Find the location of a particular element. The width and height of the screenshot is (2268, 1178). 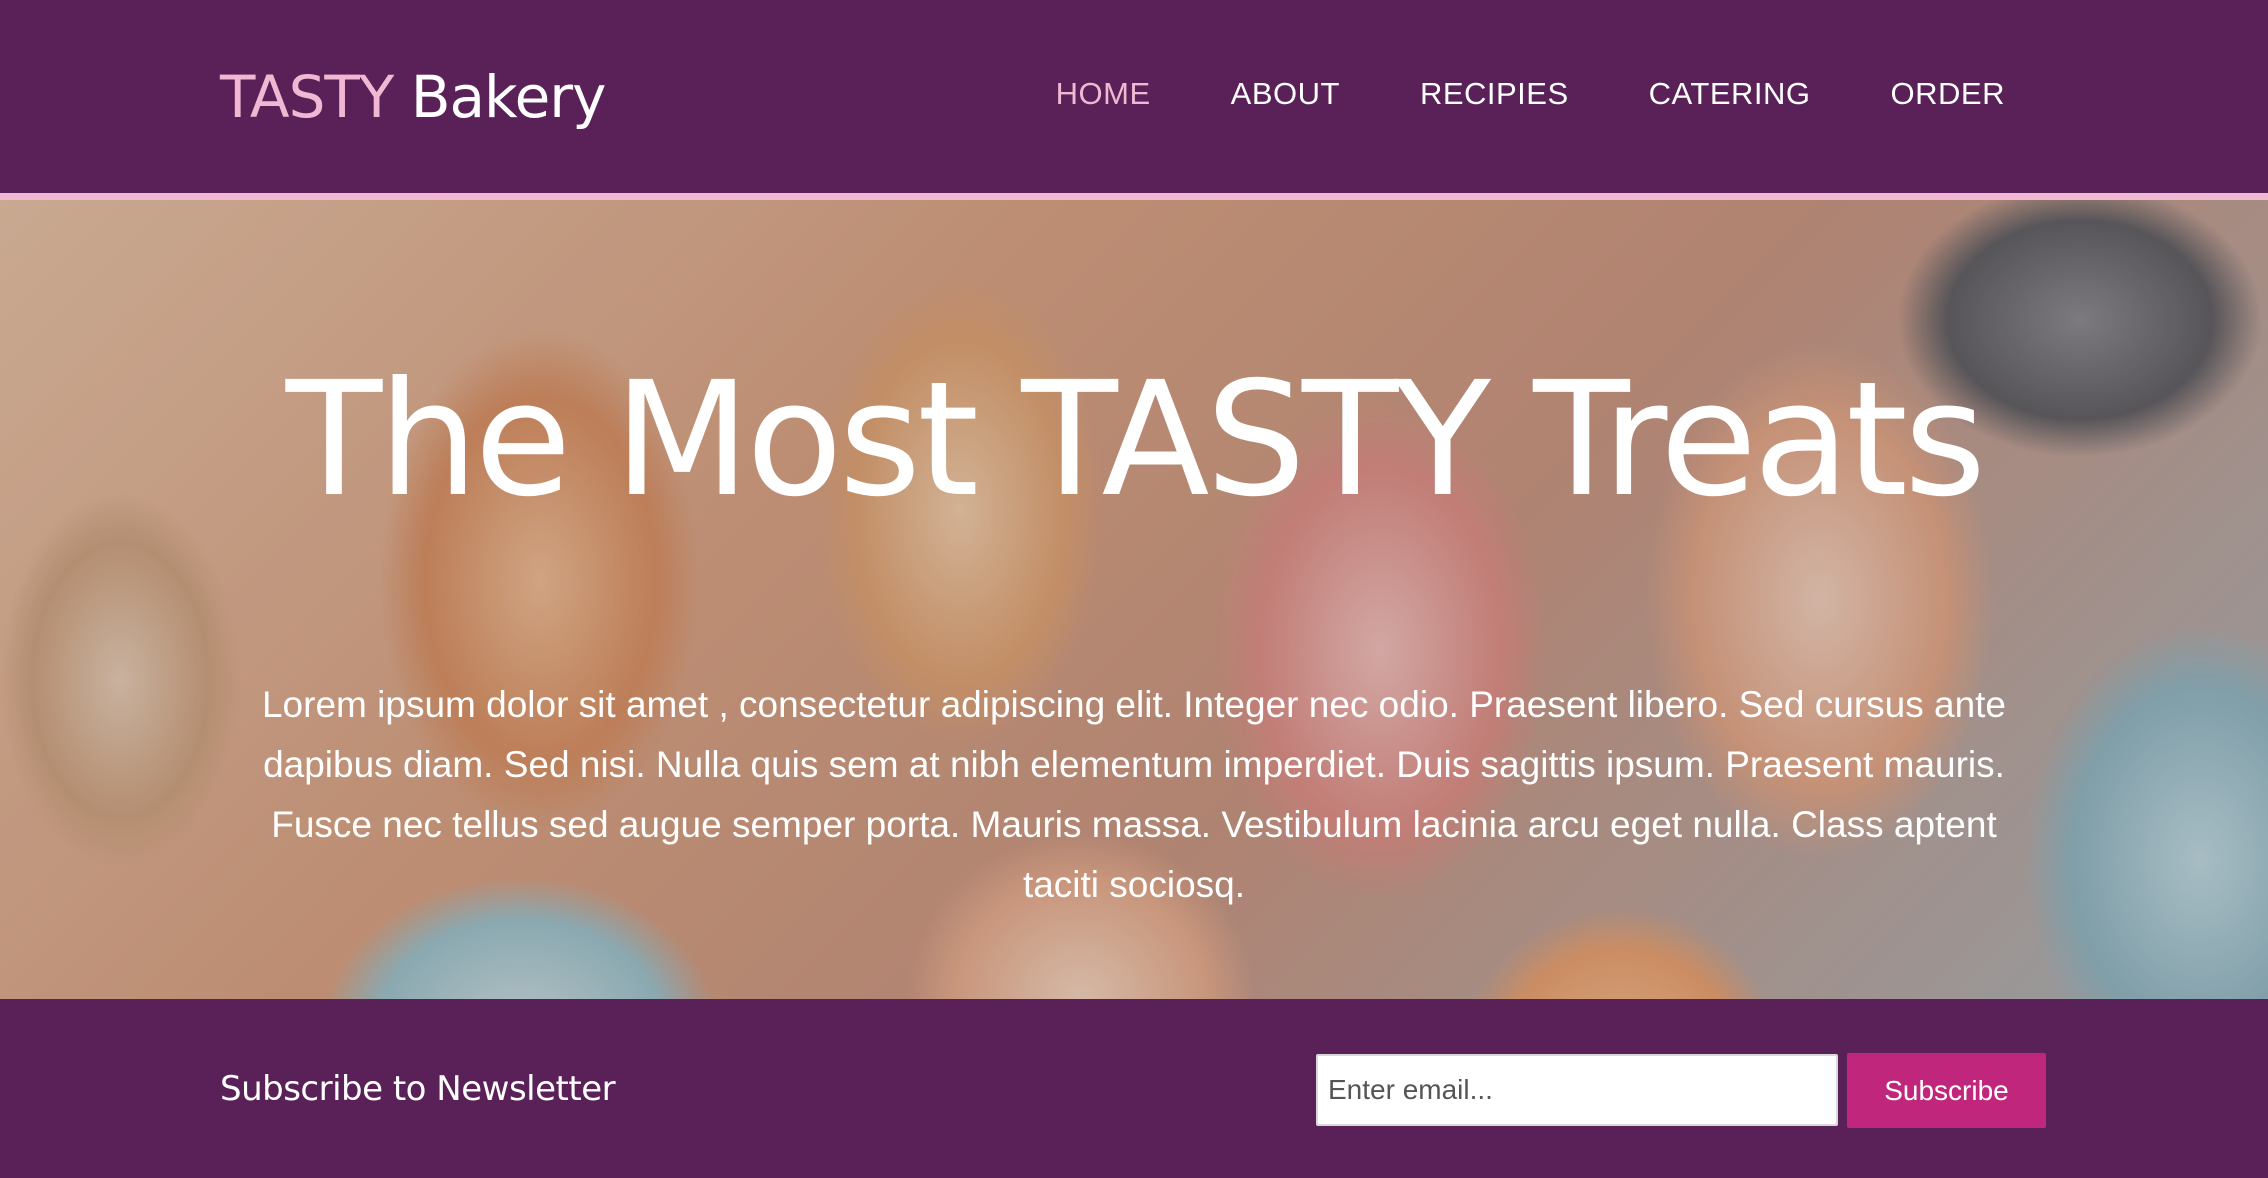

nav-link-home: HOME is located at coordinates (1103, 94).